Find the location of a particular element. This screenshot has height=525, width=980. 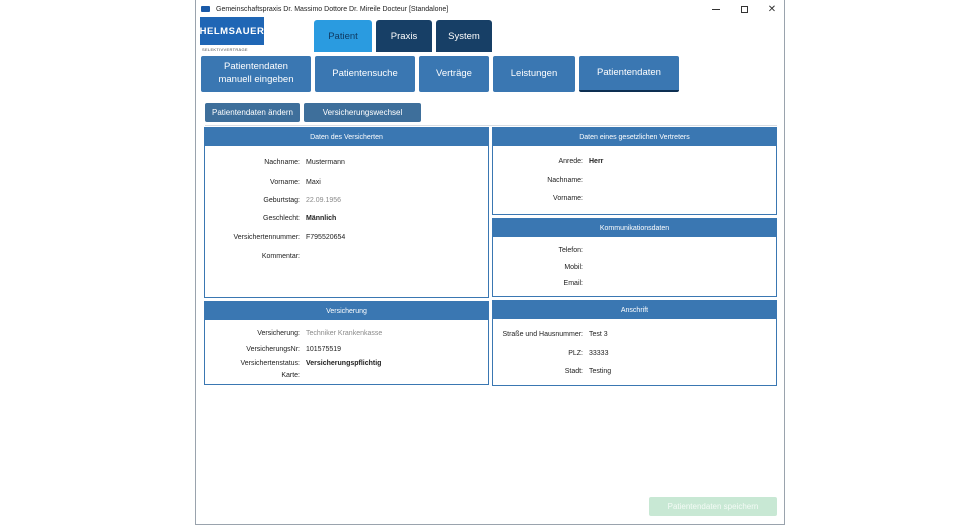

salutation-value: Herr is located at coordinates (596, 161).